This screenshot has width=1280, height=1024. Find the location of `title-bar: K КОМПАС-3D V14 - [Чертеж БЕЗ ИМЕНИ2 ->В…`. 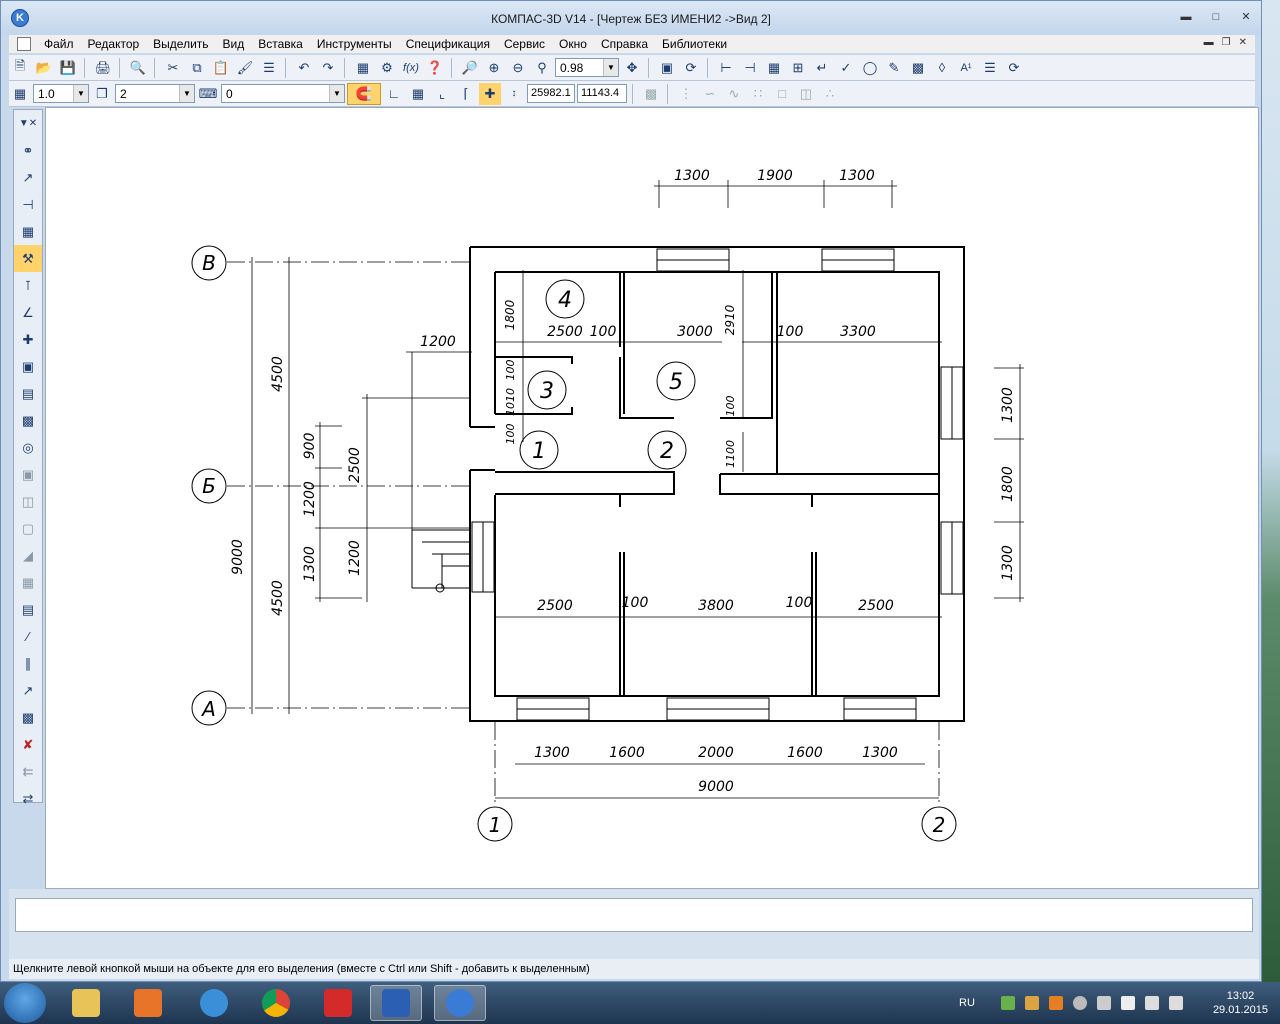

title-bar: K КОМПАС-3D V14 - [Чертеж БЕЗ ИМЕНИ2 ->В… is located at coordinates (631, 18).